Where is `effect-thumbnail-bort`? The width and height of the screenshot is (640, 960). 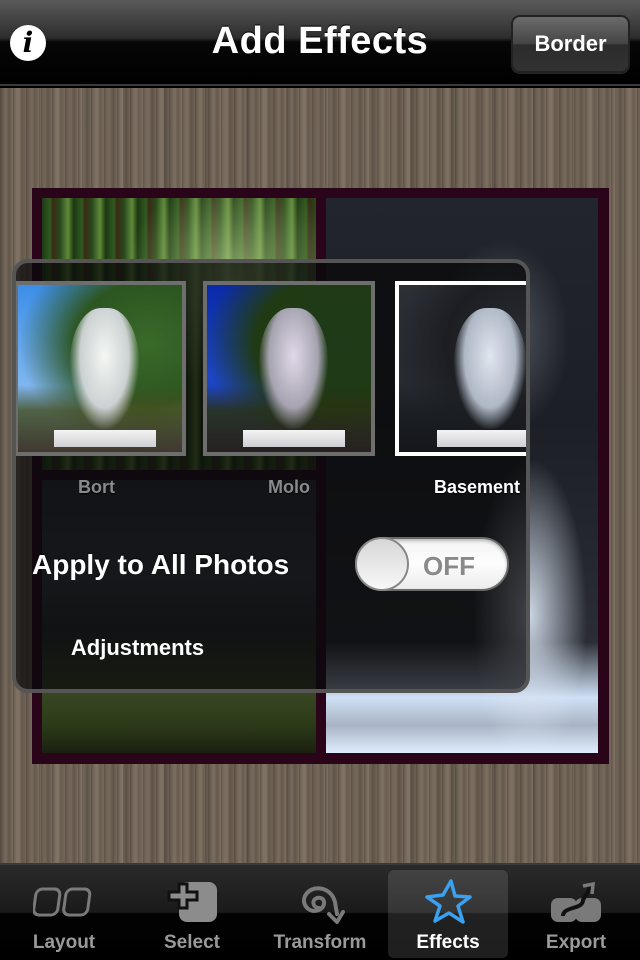
effect-thumbnail-bort is located at coordinates (101, 368).